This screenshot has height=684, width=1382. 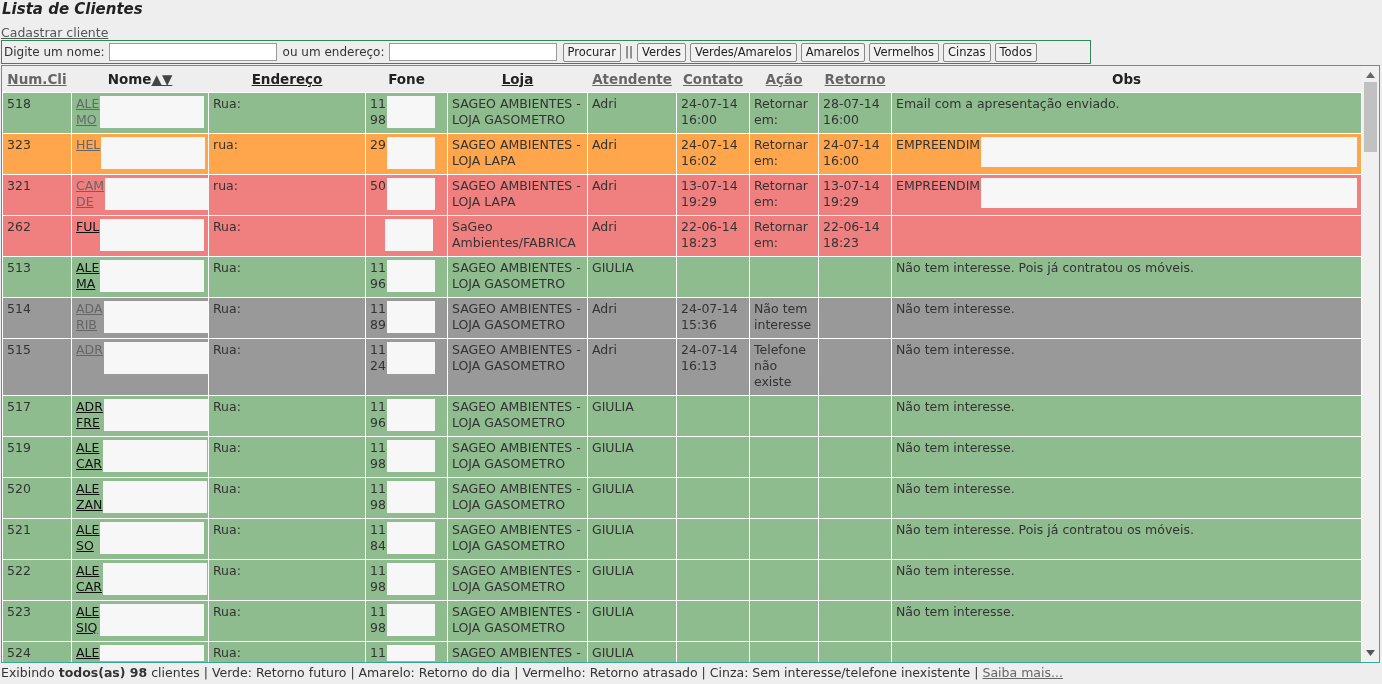 What do you see at coordinates (19, 652) in the screenshot?
I see `table-cell: 524` at bounding box center [19, 652].